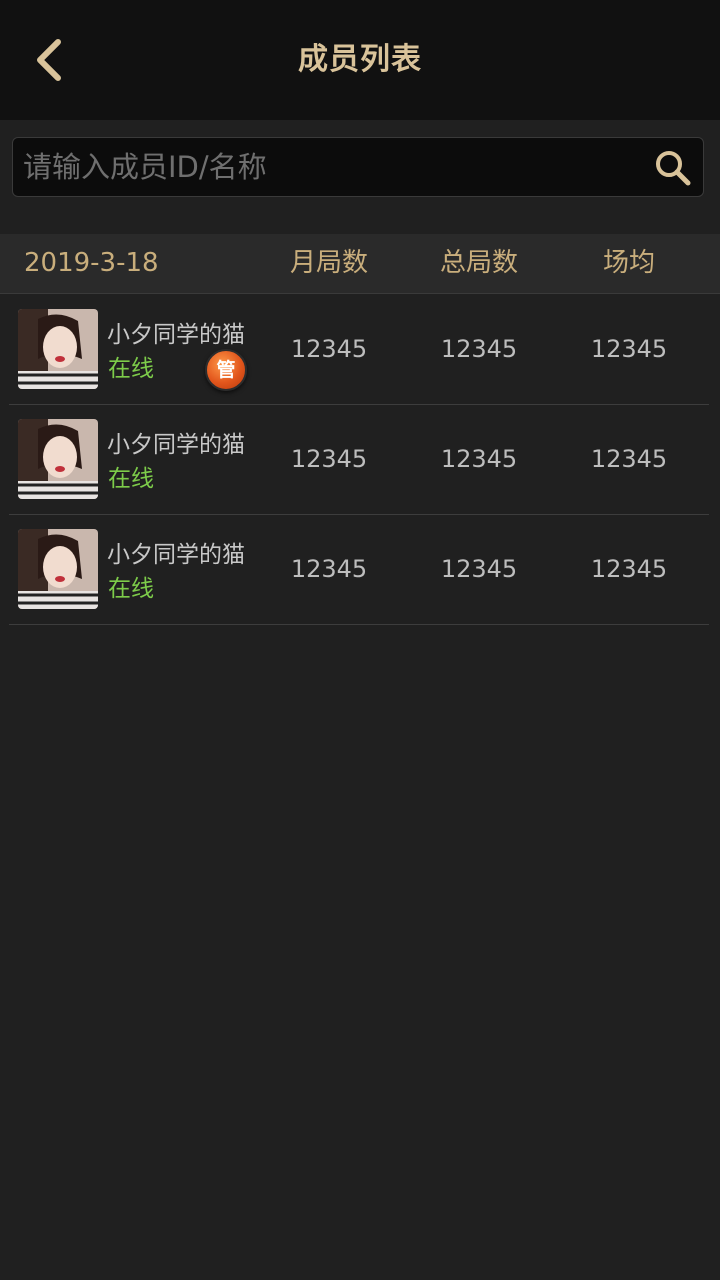  I want to click on search-icon, so click(673, 168).